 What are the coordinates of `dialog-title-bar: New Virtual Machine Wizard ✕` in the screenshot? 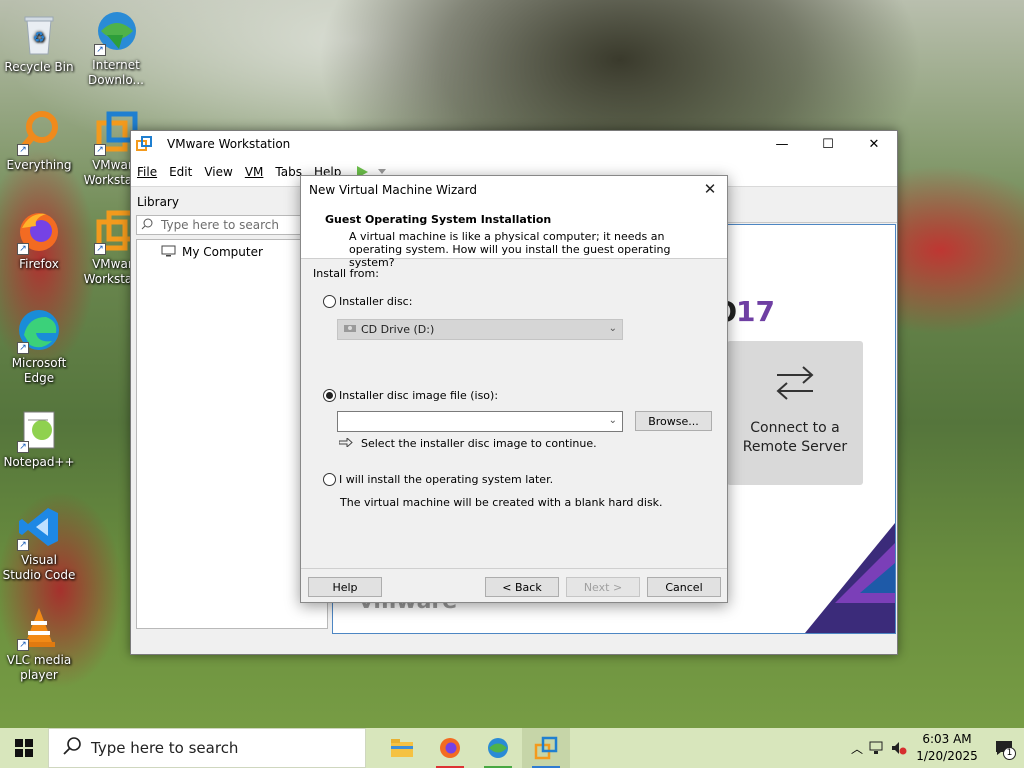 It's located at (514, 190).